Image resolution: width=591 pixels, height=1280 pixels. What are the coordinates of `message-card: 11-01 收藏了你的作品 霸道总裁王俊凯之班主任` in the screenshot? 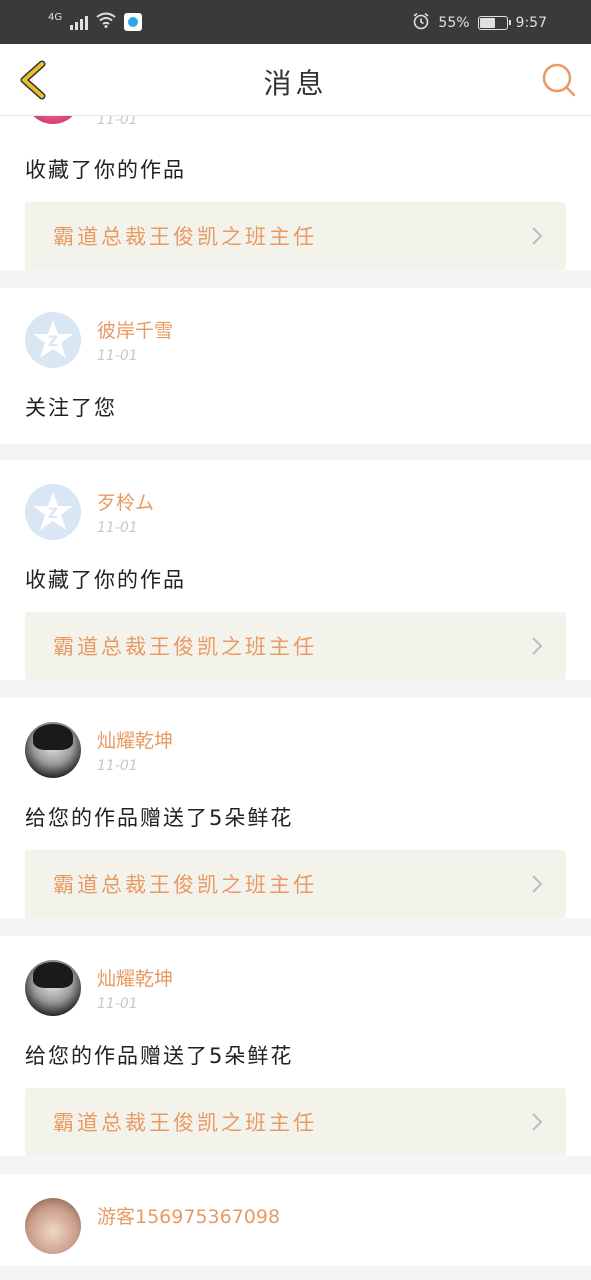 It's located at (295, 193).